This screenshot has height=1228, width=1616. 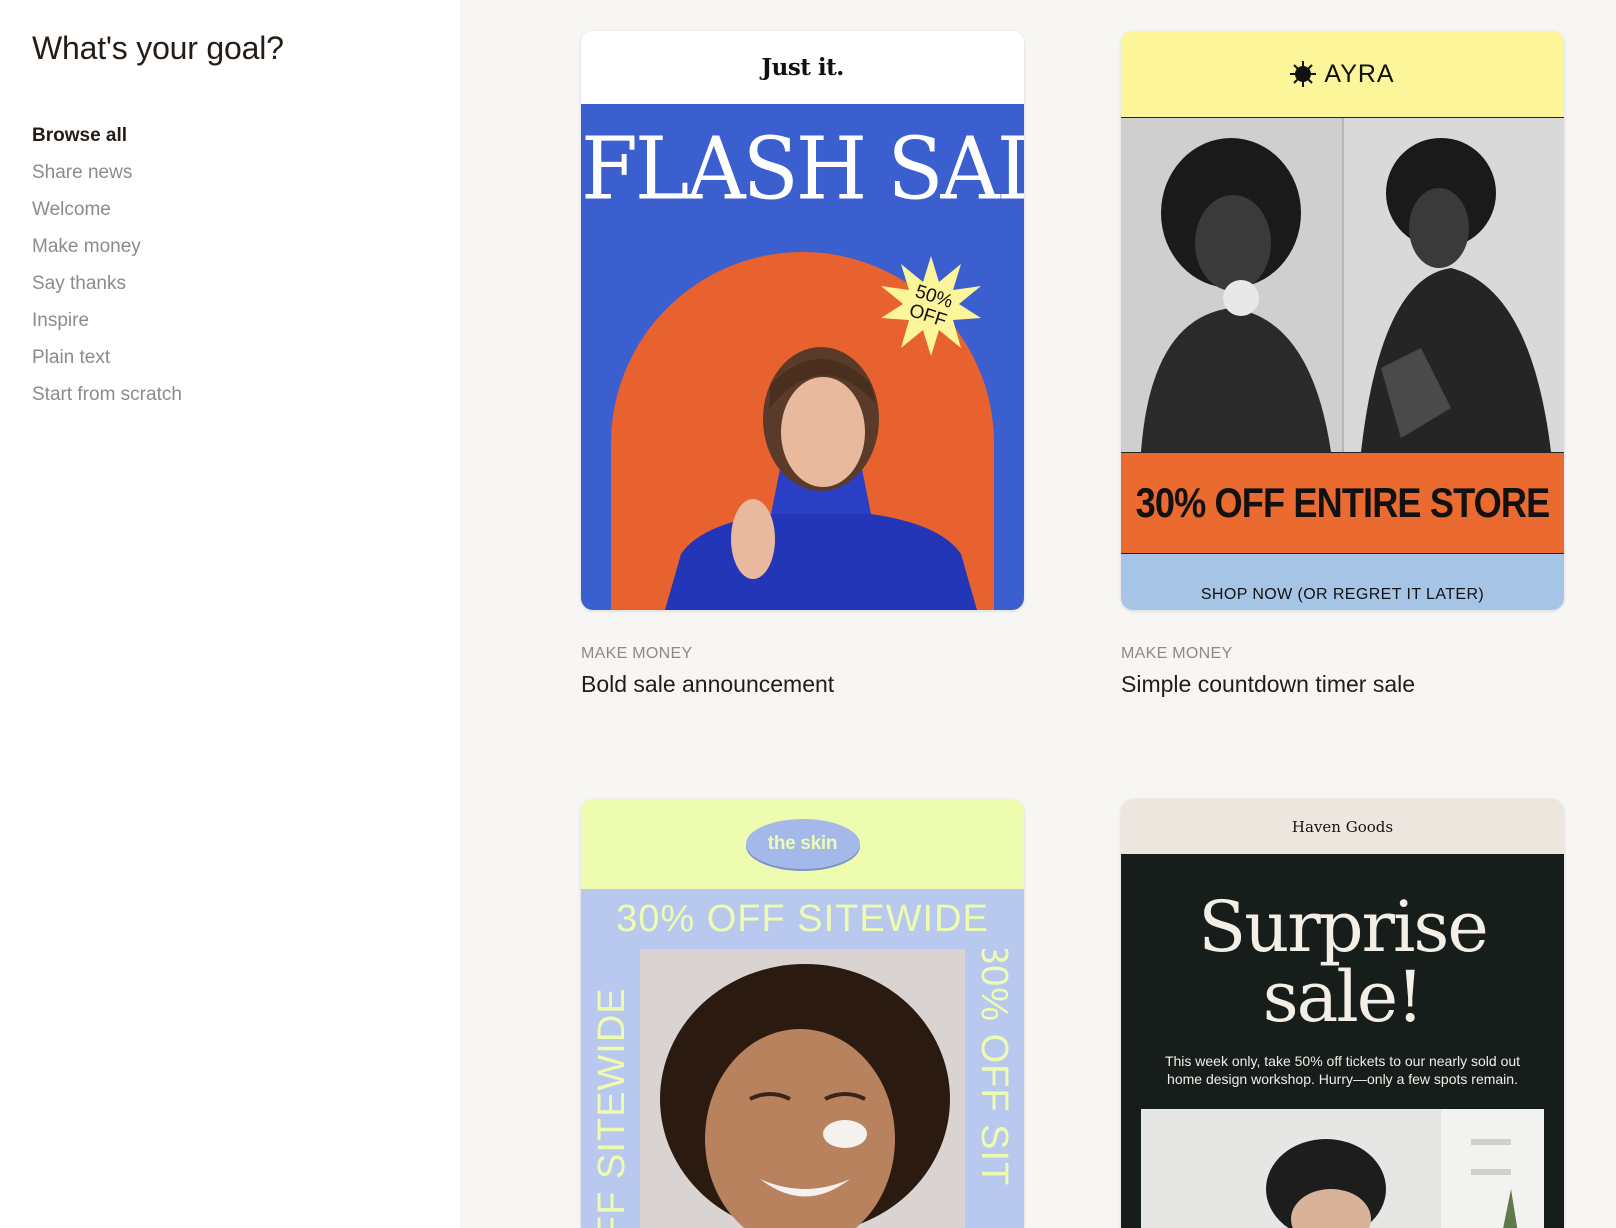 What do you see at coordinates (1359, 73) in the screenshot?
I see `preview-brand: AYRA` at bounding box center [1359, 73].